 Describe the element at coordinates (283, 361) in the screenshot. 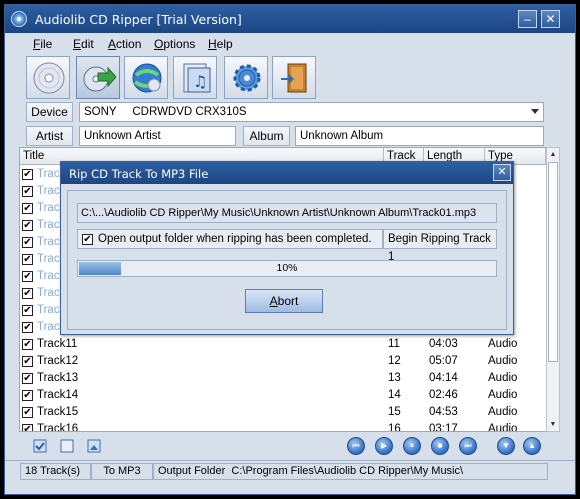

I see `table-row: ✔ Track12 12 05:07 Audio` at that location.